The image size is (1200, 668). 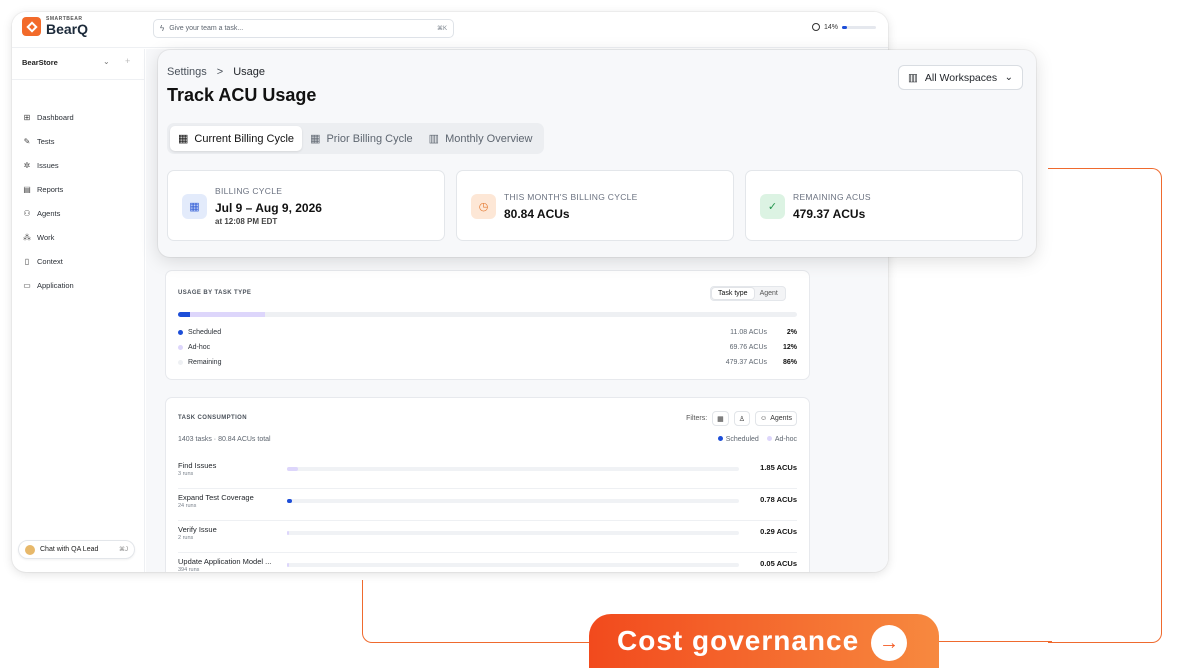 I want to click on task-row: Expand Test Coverage 24 runs 0.78 ACUs, so click(x=487, y=505).